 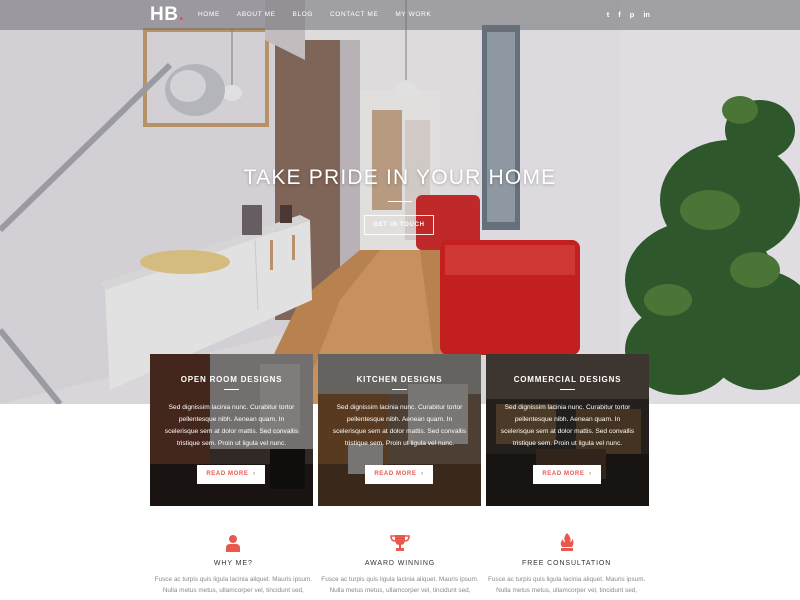 I want to click on flame-icon, so click(x=566, y=541).